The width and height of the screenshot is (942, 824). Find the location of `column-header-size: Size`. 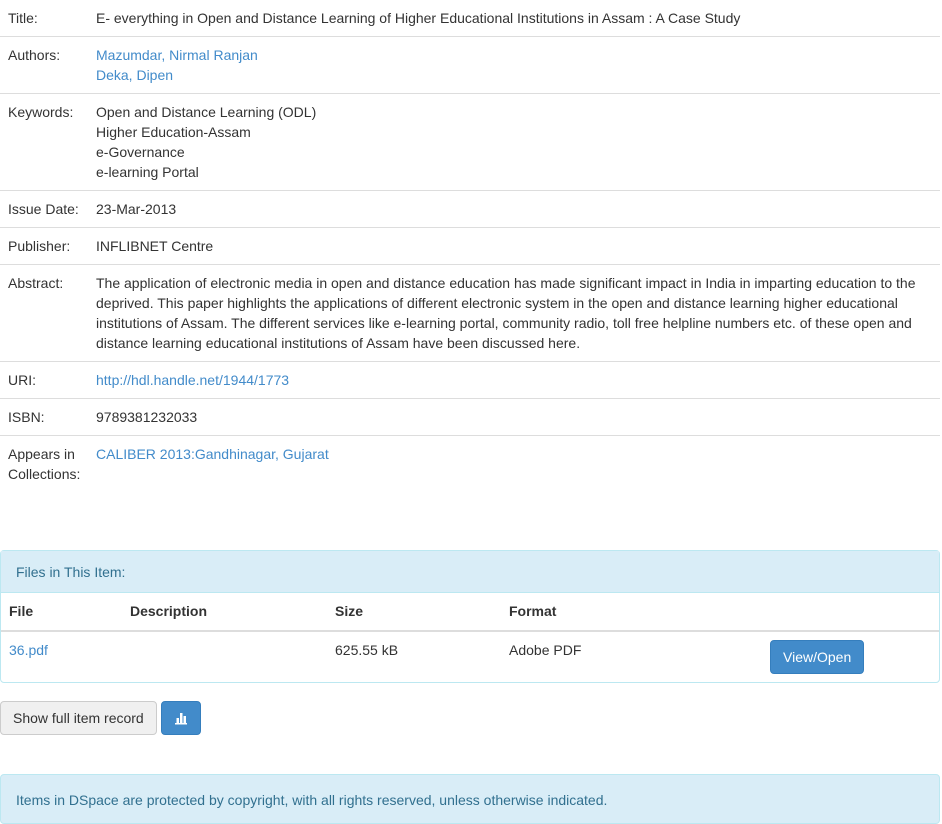

column-header-size: Size is located at coordinates (414, 612).